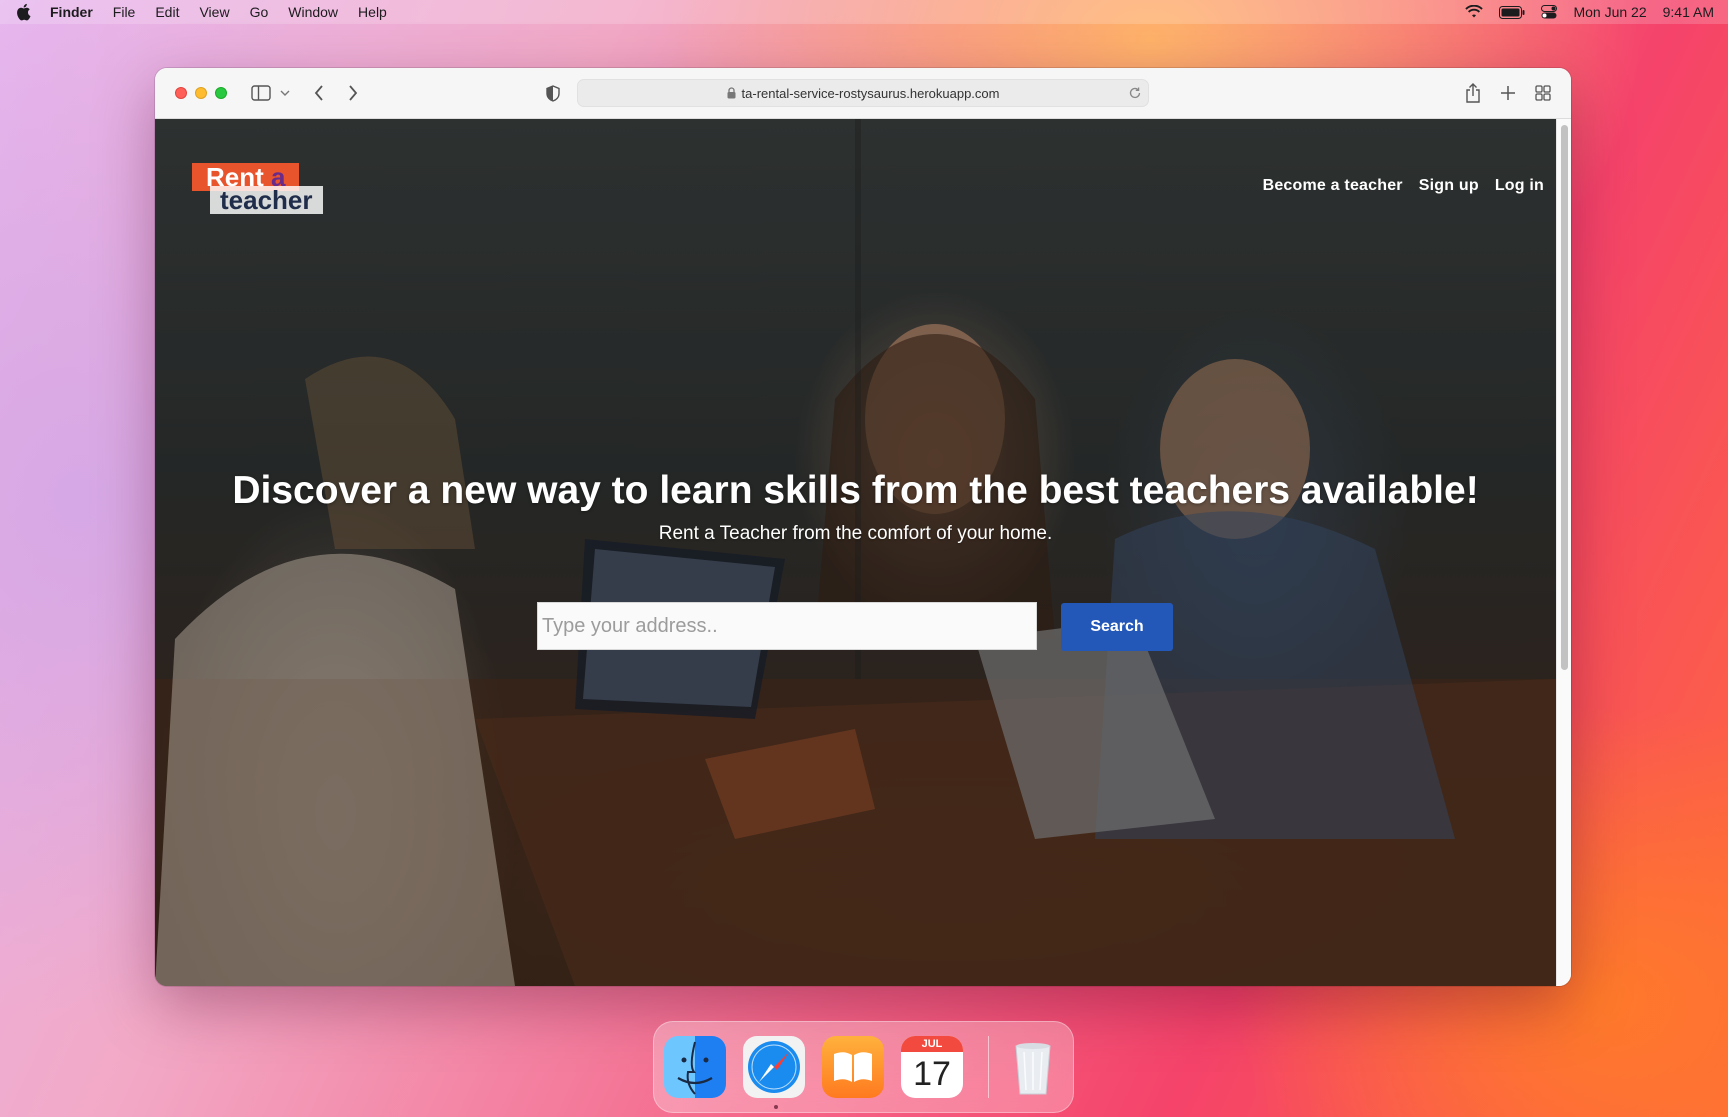 This screenshot has height=1117, width=1728. I want to click on nav-sign-up-link: Sign up, so click(1449, 186).